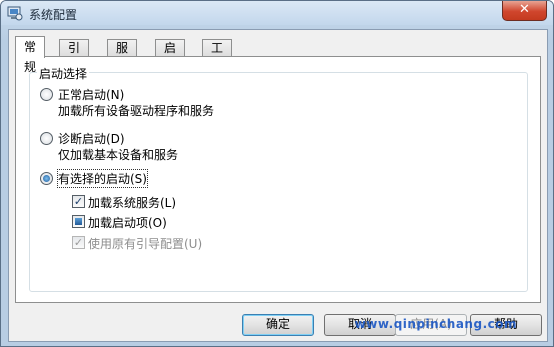 The image size is (554, 347). I want to click on tab-tools: 工具, so click(217, 55).